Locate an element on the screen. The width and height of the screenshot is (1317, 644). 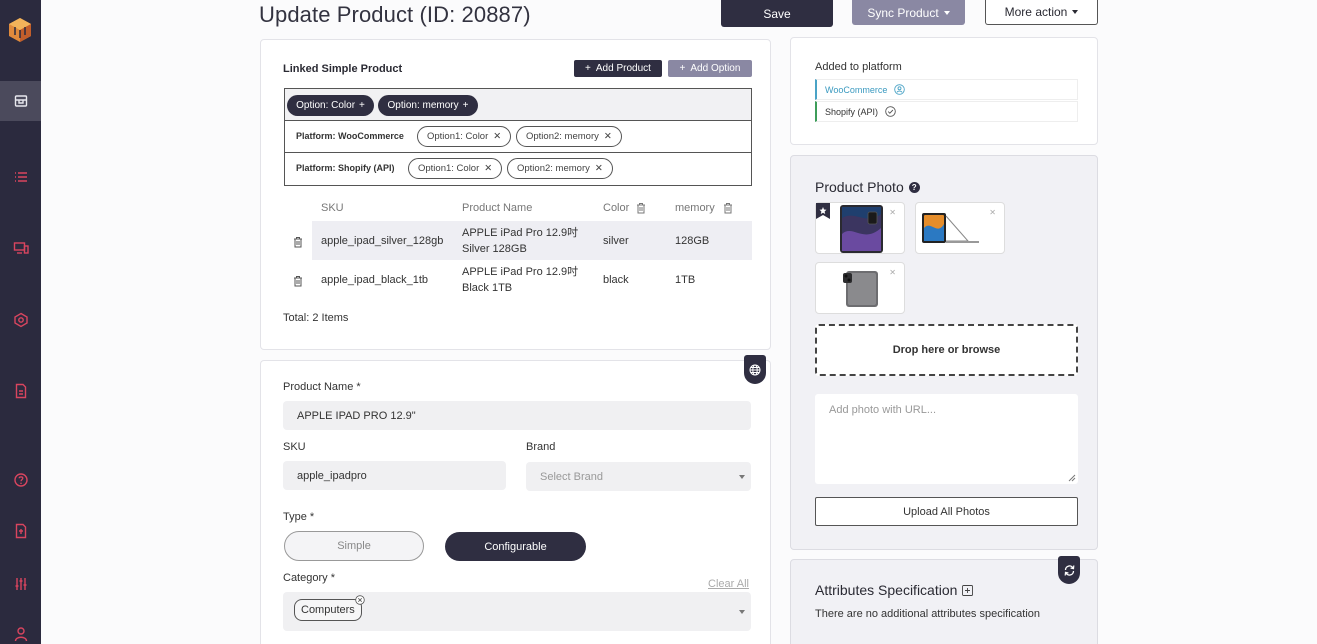
option-chip-label: Option: Color is located at coordinates (326, 105).